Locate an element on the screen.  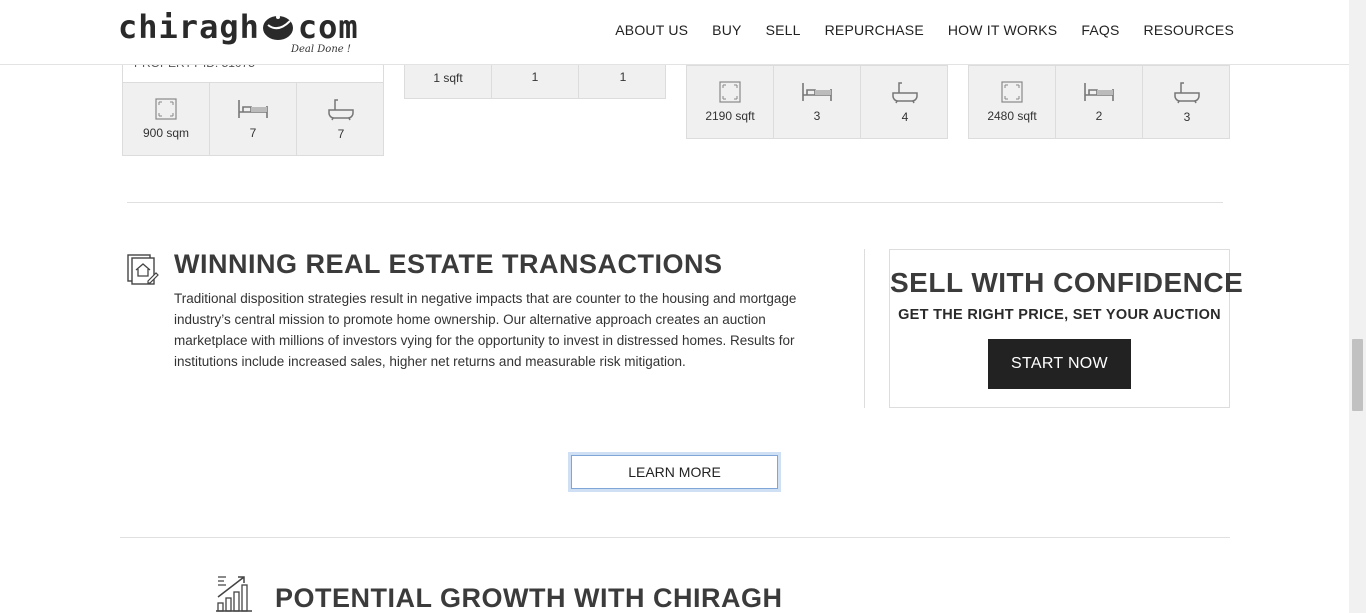
nav-resources: RESOURCES is located at coordinates (1189, 30).